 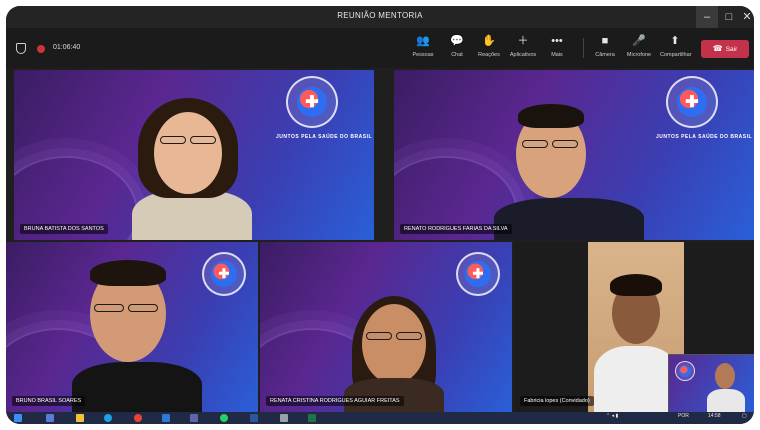 I want to click on task-view-icon, so click(x=50, y=418).